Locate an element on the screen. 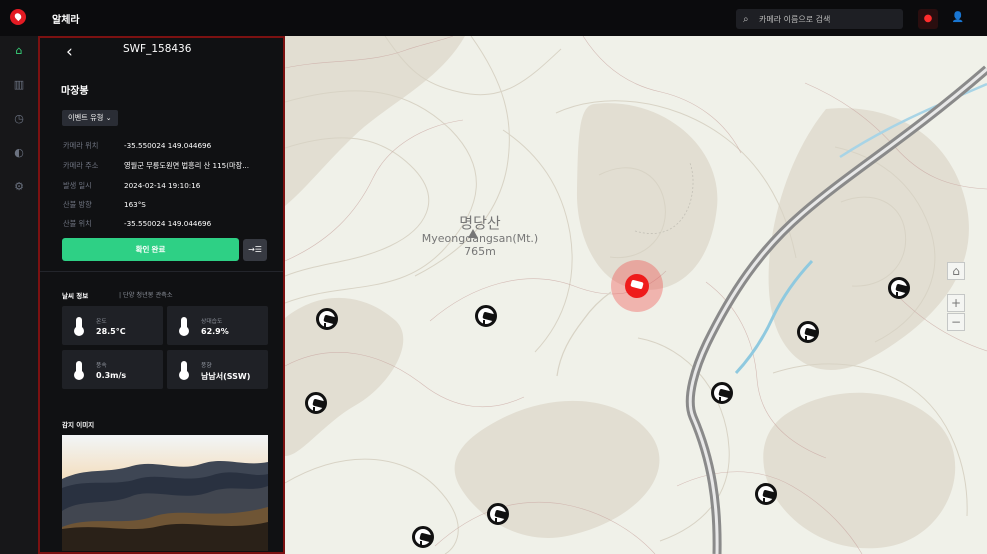 This screenshot has width=987, height=554. search-icon: ⌕ is located at coordinates (746, 19).